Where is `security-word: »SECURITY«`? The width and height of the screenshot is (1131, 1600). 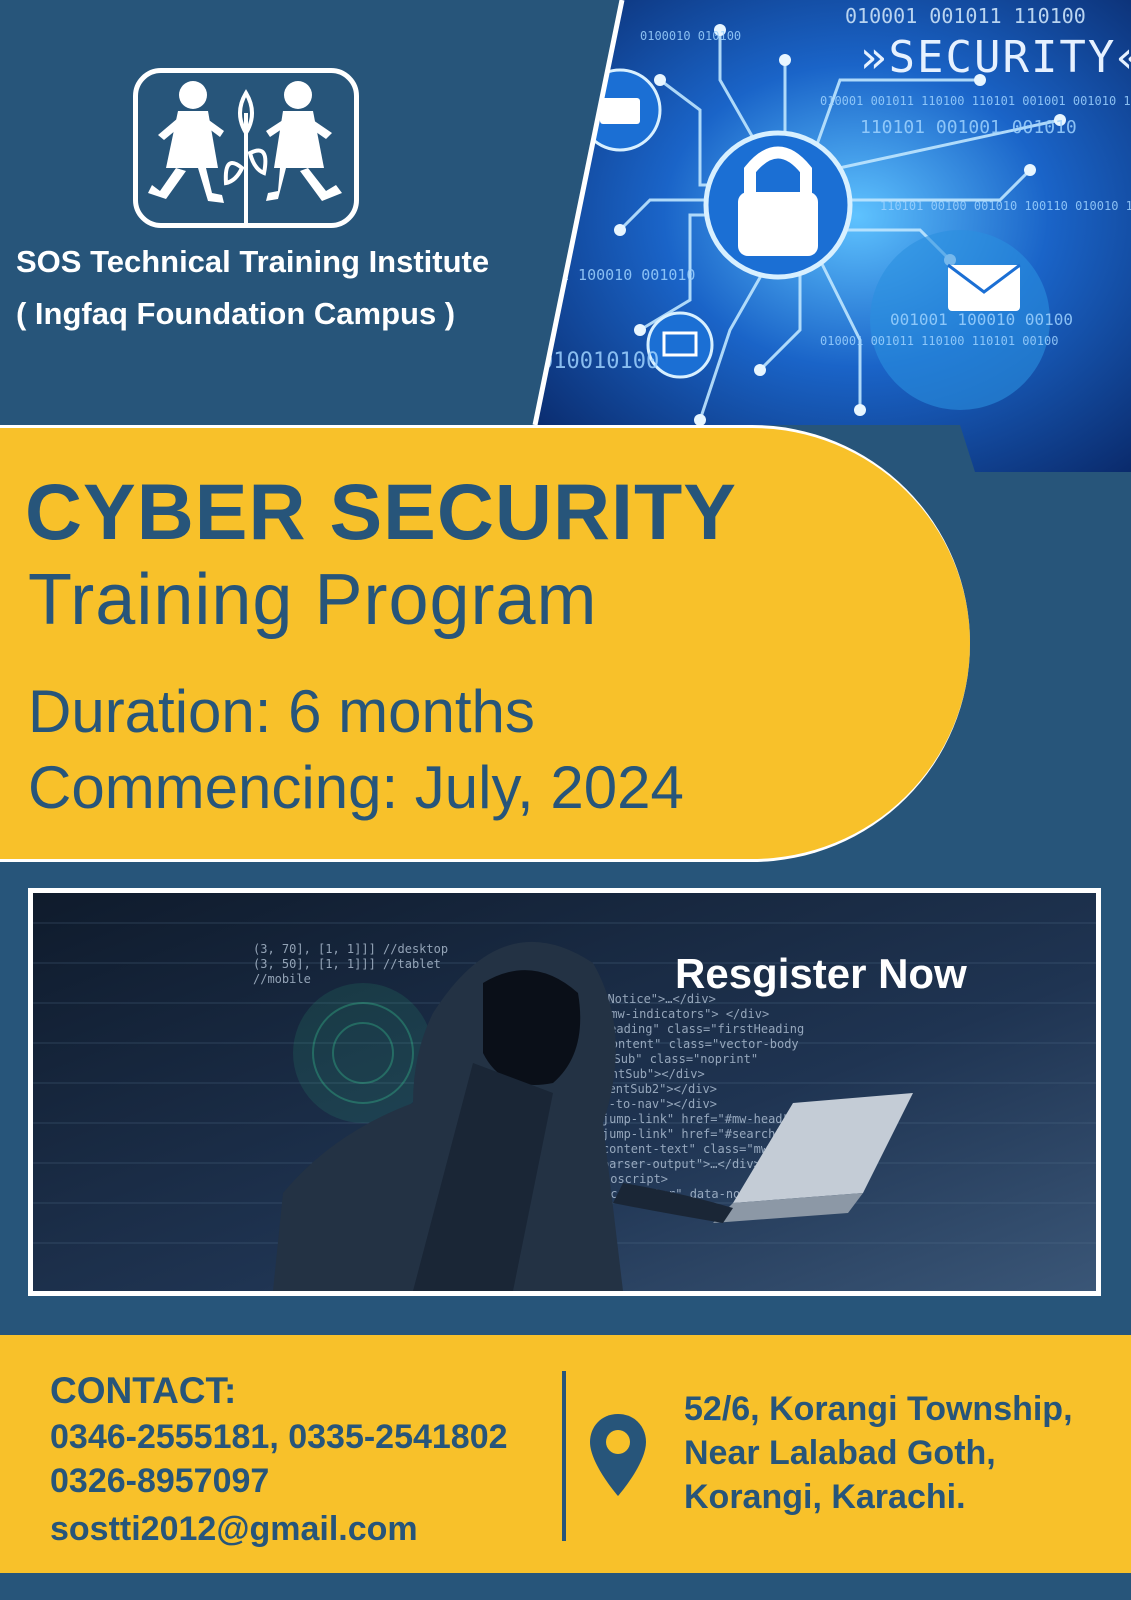 security-word: »SECURITY« is located at coordinates (995, 57).